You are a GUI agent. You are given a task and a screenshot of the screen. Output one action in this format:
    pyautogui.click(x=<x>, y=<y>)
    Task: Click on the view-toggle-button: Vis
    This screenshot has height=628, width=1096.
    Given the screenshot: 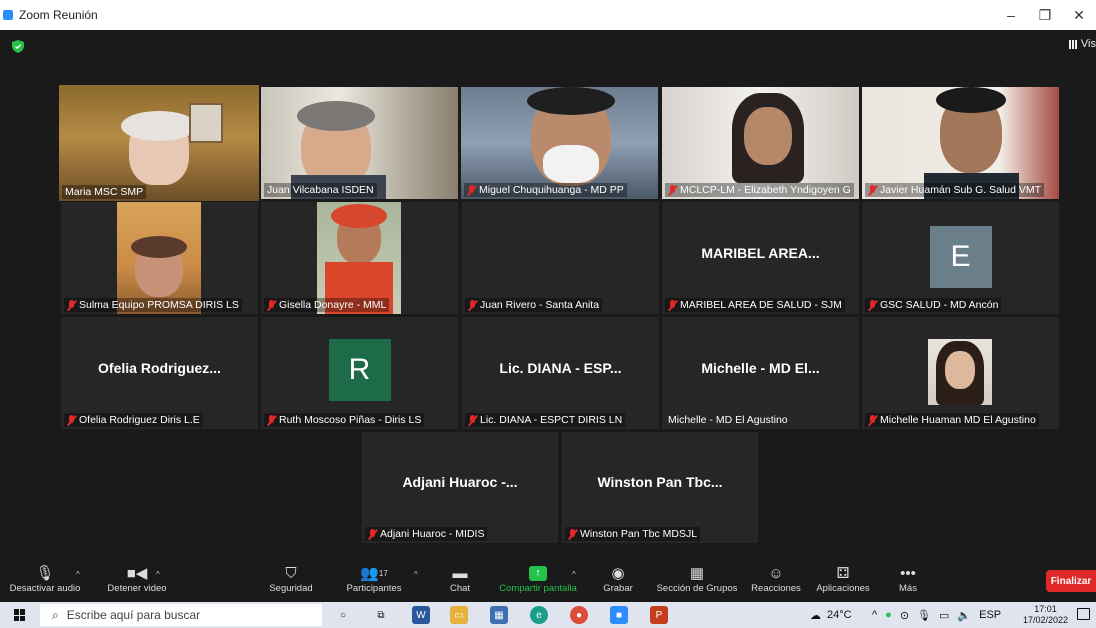 What is the action you would take?
    pyautogui.click(x=1082, y=44)
    